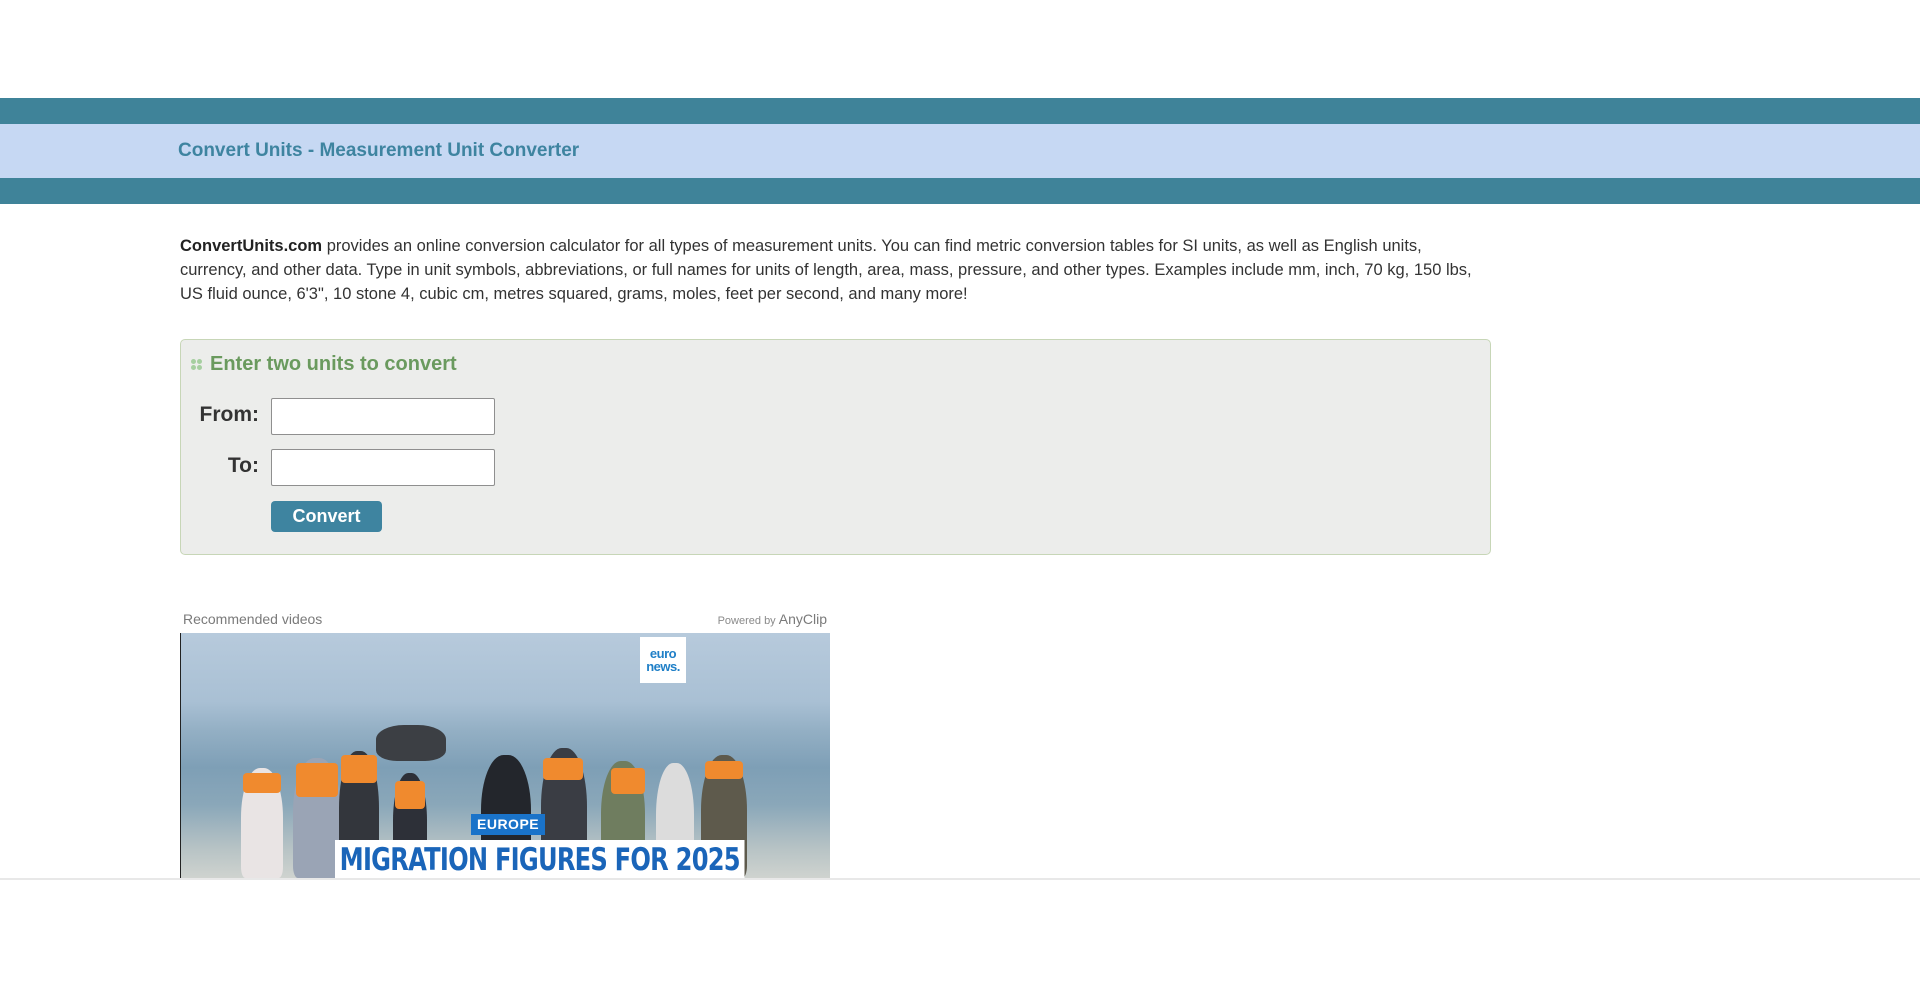  Describe the element at coordinates (505, 619) in the screenshot. I see `video-header: Recommended videos Powered by AnyClip` at that location.